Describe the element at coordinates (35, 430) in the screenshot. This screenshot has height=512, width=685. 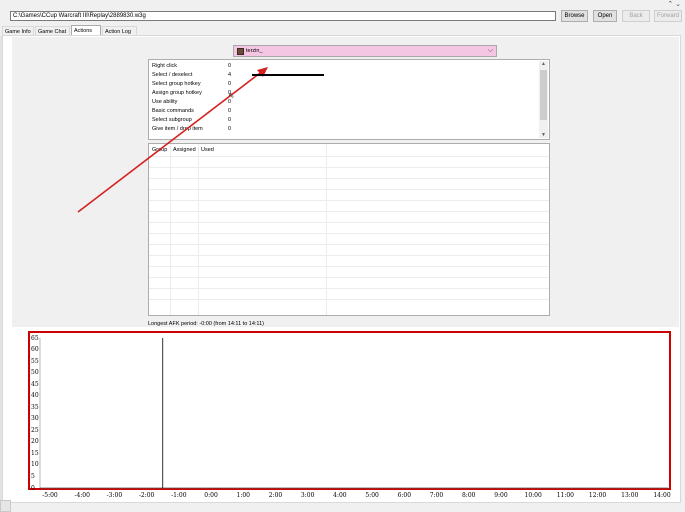
I see `y-tick-label: 25` at that location.